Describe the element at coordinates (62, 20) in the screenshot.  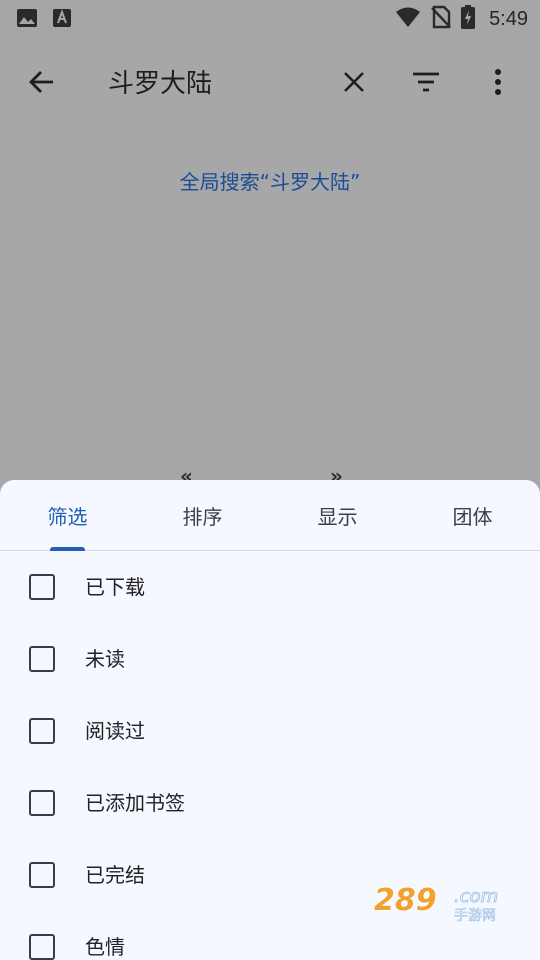
I see `font-a-icon` at that location.